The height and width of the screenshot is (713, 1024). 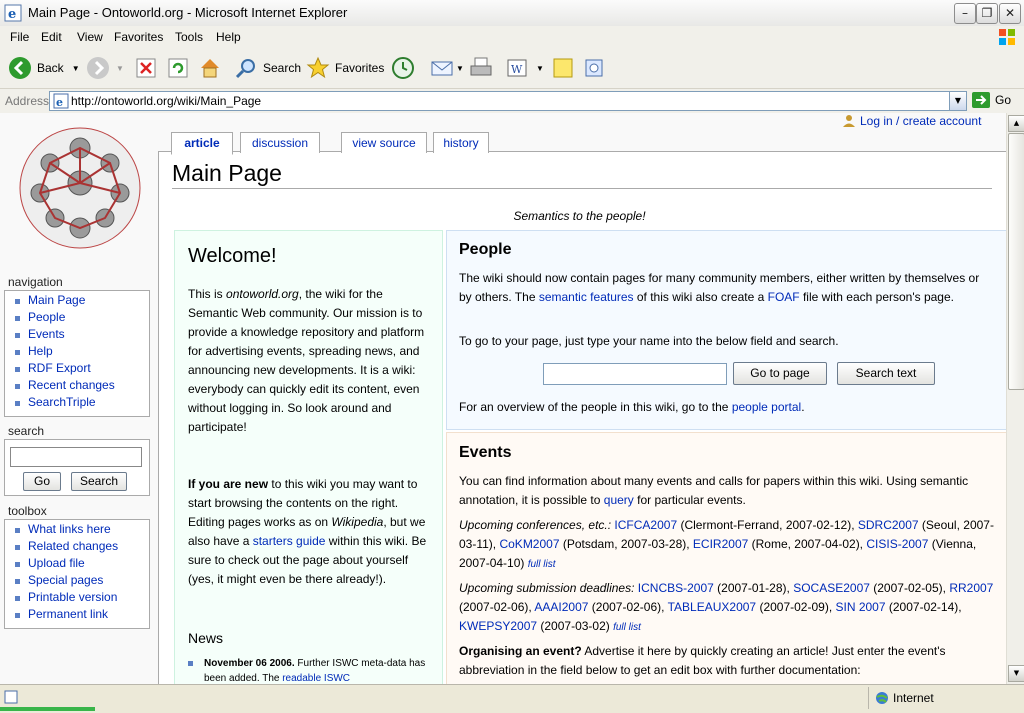 I want to click on toolbox-item: Printable version, so click(x=81, y=598).